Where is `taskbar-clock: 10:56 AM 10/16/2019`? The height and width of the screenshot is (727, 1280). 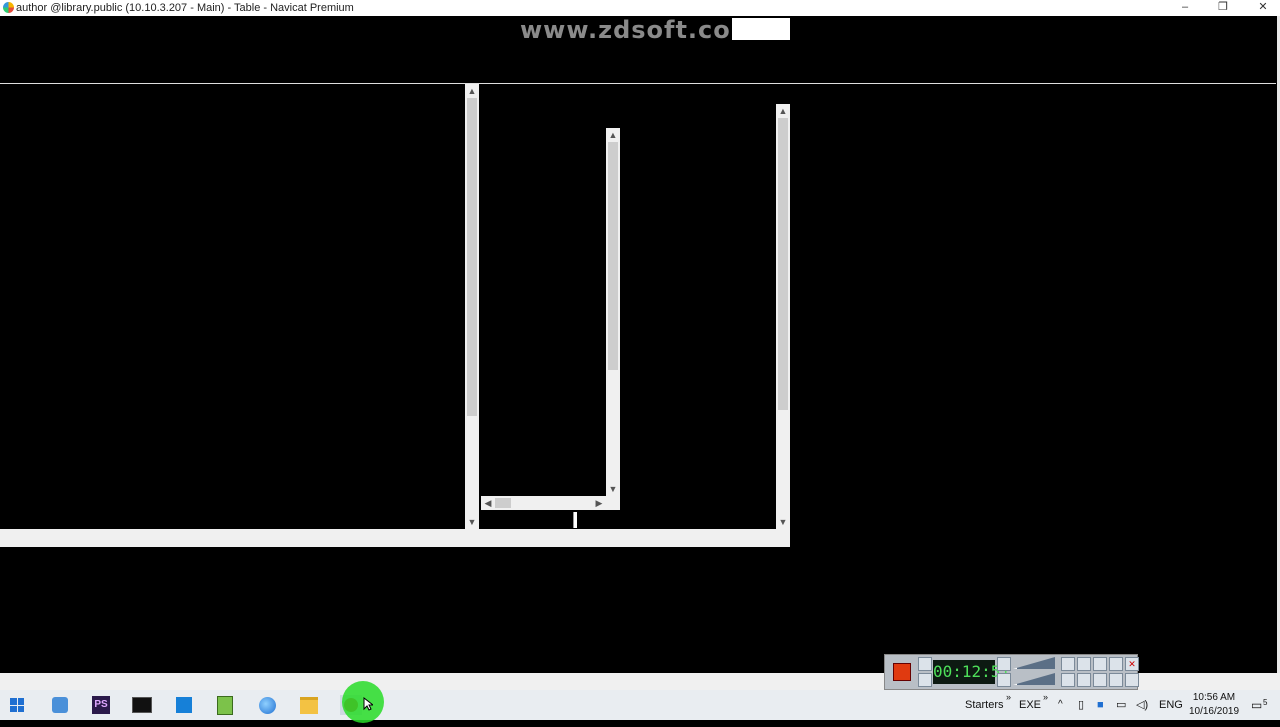 taskbar-clock: 10:56 AM 10/16/2019 is located at coordinates (1214, 705).